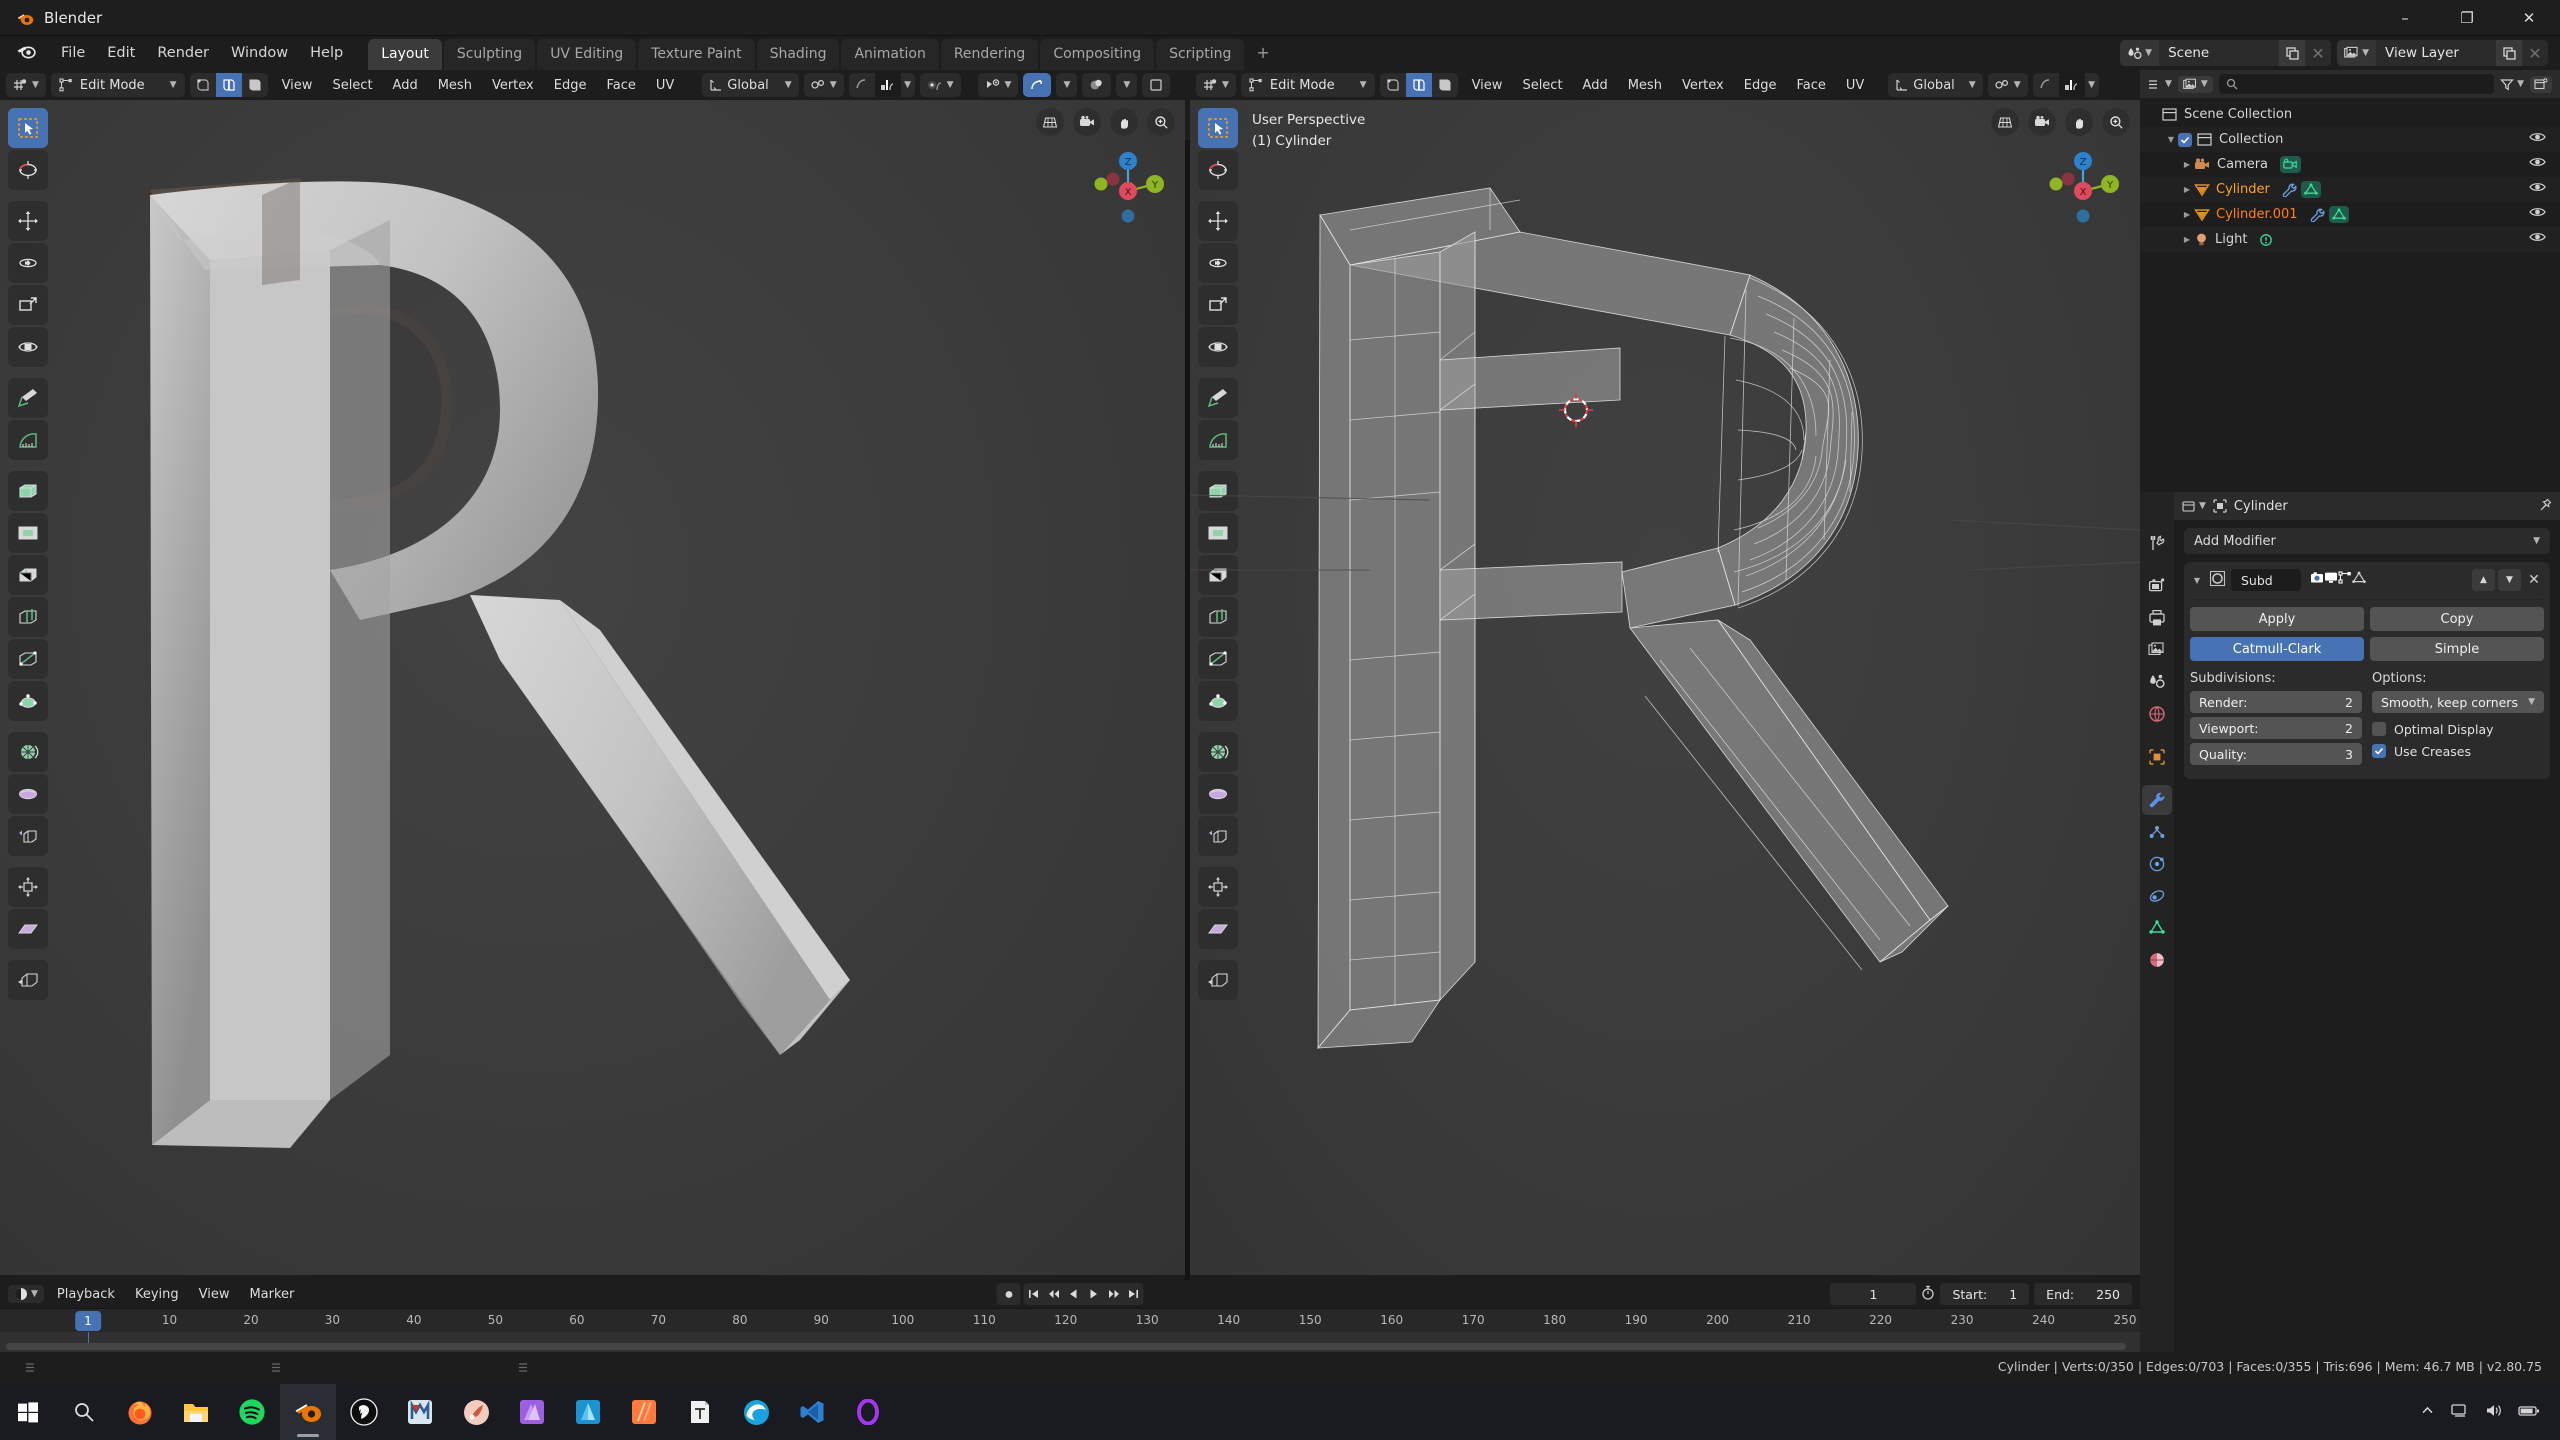 The height and width of the screenshot is (1440, 2560). Describe the element at coordinates (2276, 702) in the screenshot. I see `render-subdivisions-field: Render: 2` at that location.